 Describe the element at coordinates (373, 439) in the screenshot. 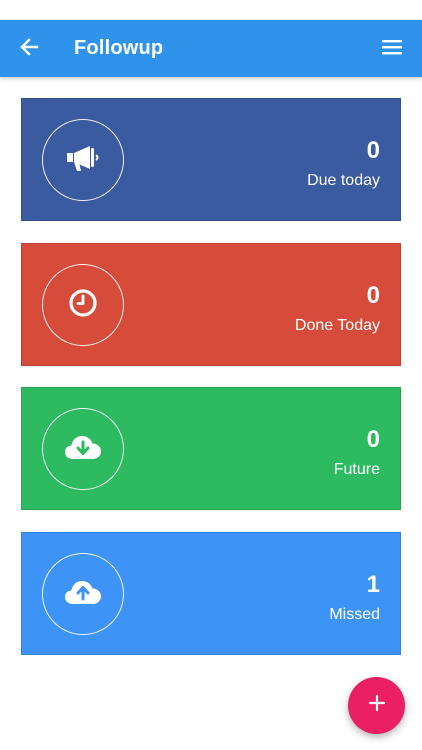

I see `future-count: 0` at that location.